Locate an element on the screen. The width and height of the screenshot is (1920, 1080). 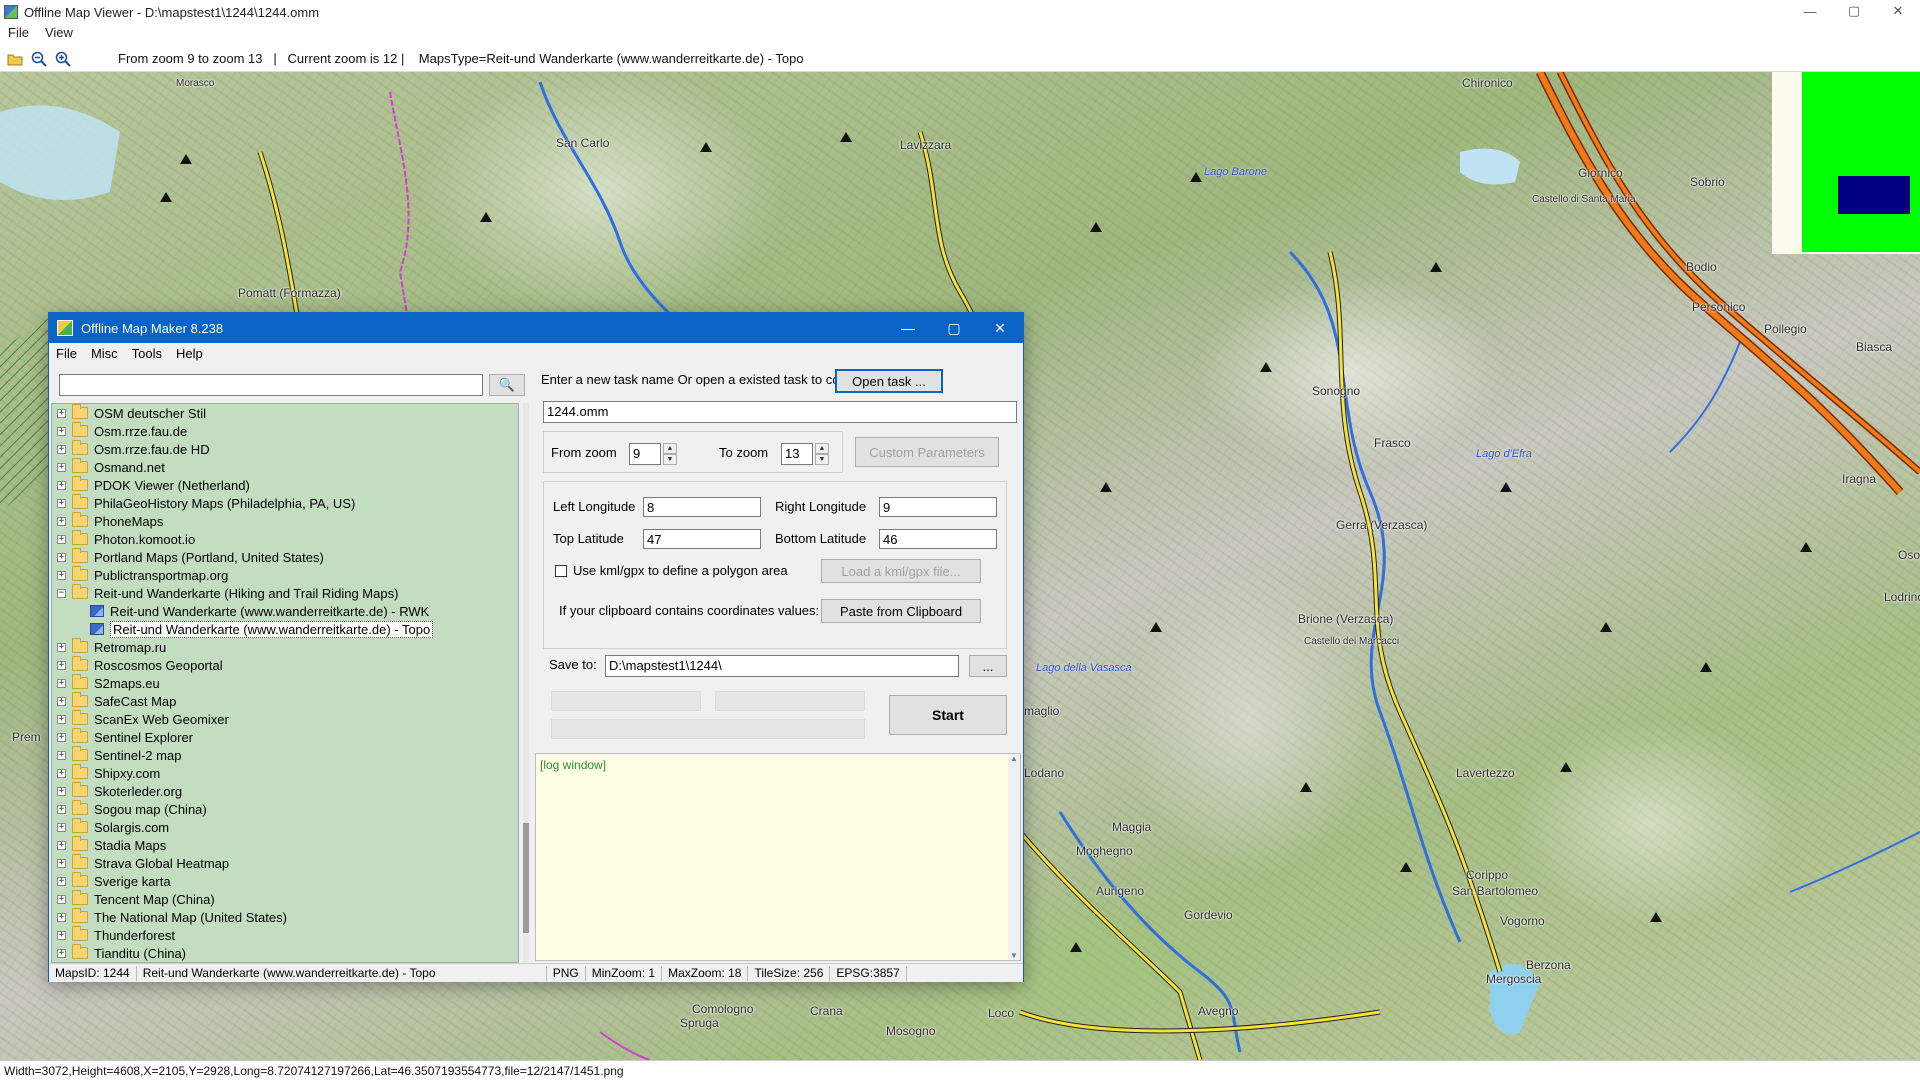
dialog-close-button: ✕ is located at coordinates (1000, 328).